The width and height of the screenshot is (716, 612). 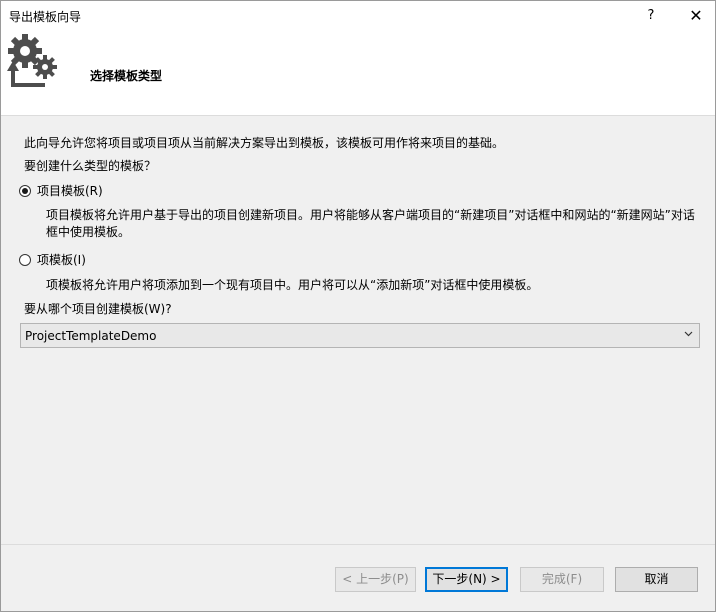 What do you see at coordinates (32, 60) in the screenshot?
I see `gears-export-icon` at bounding box center [32, 60].